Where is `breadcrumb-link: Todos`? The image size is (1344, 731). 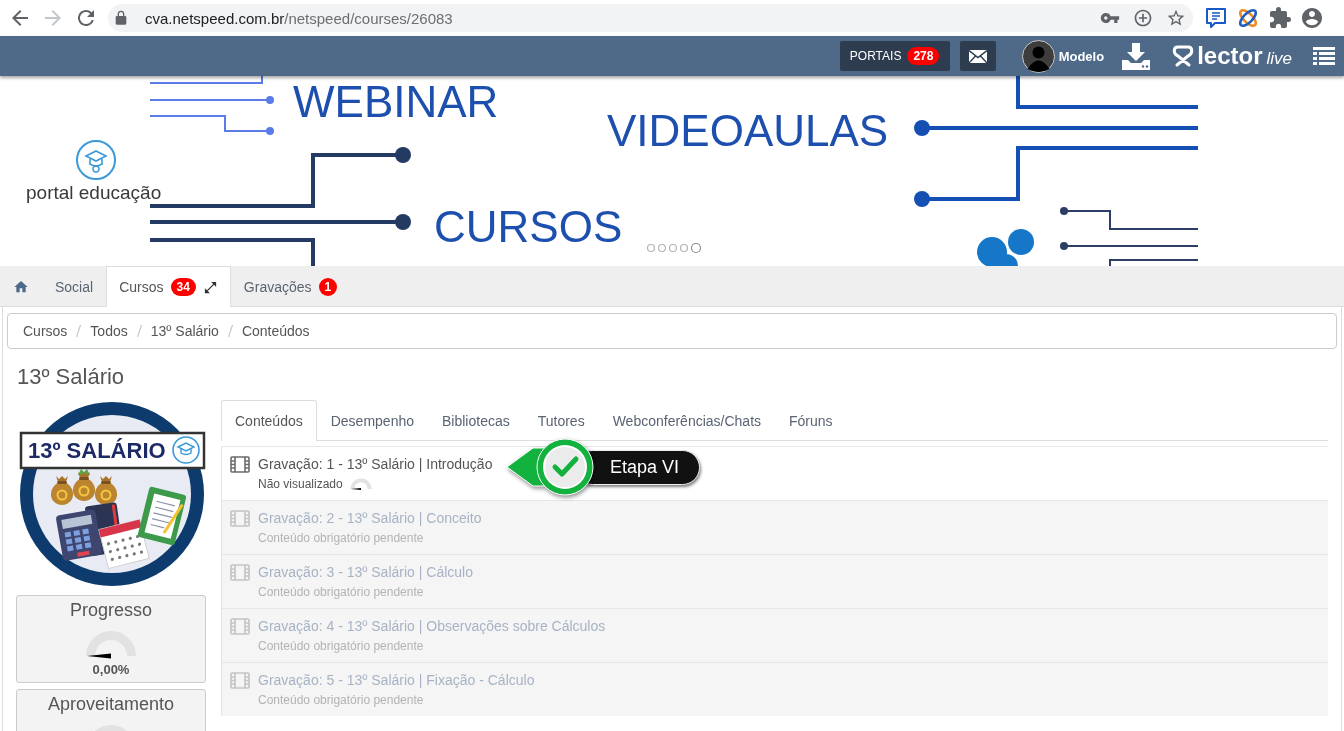
breadcrumb-link: Todos is located at coordinates (109, 331).